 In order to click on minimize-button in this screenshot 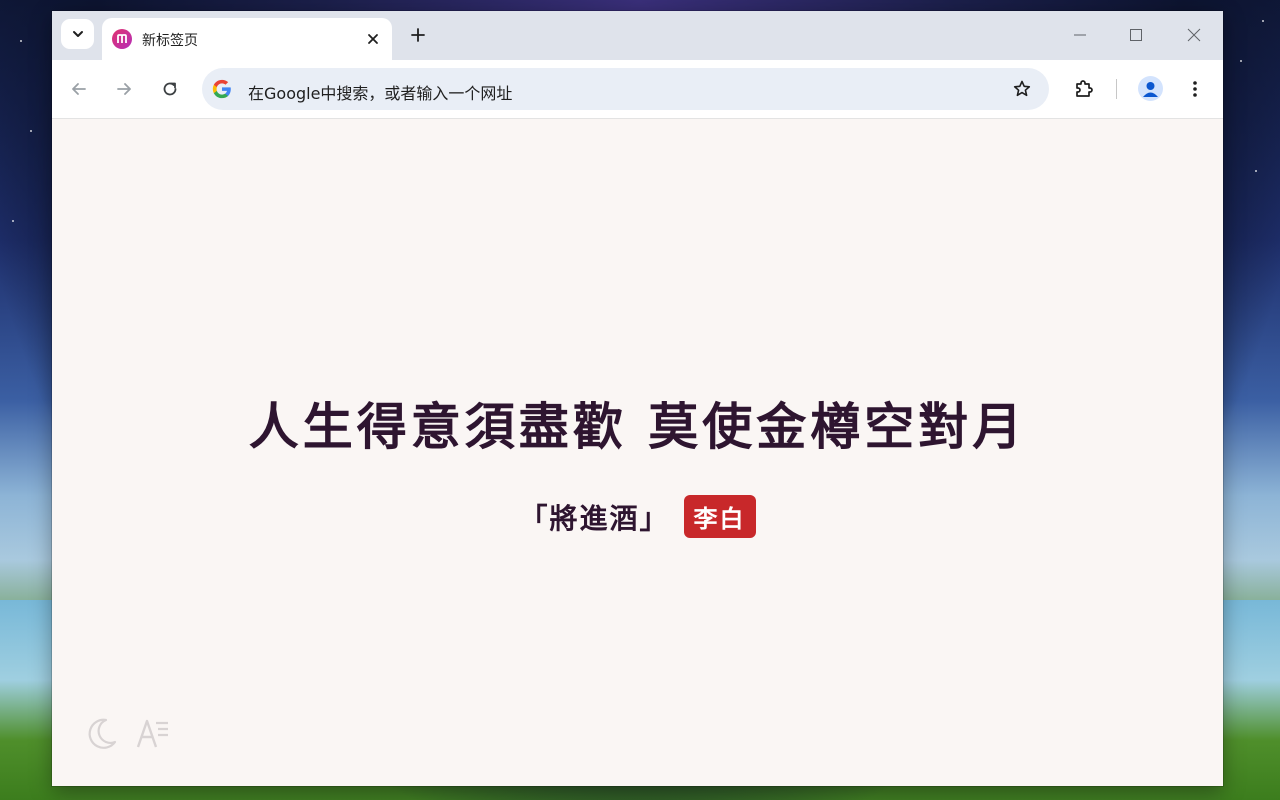, I will do `click(1080, 35)`.